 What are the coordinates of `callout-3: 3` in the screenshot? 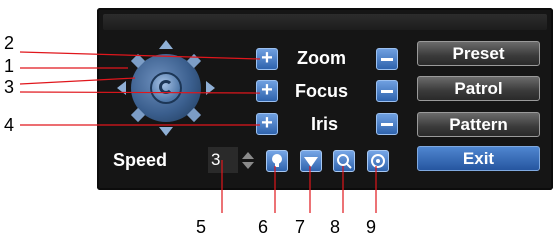 It's located at (9, 87).